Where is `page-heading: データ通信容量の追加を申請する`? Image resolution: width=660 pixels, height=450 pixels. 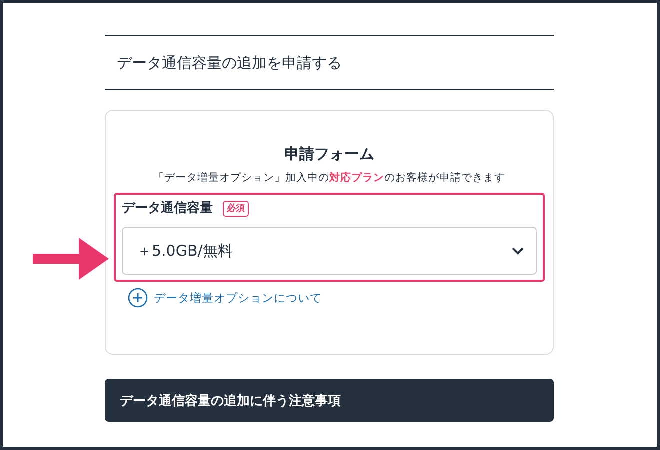
page-heading: データ通信容量の追加を申請する is located at coordinates (229, 63).